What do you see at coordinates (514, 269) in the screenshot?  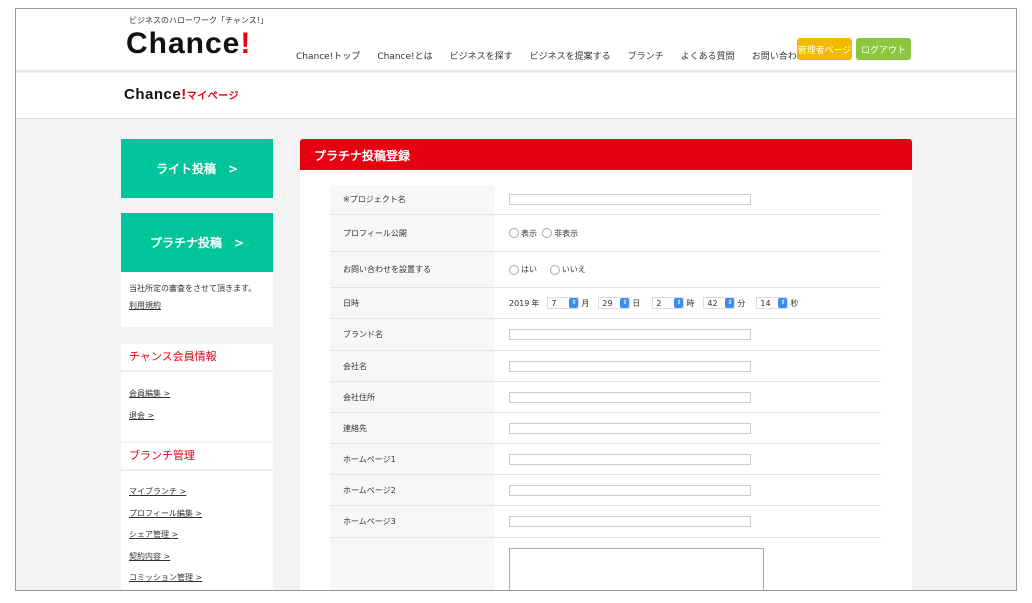 I see `inquiry-yes-radio` at bounding box center [514, 269].